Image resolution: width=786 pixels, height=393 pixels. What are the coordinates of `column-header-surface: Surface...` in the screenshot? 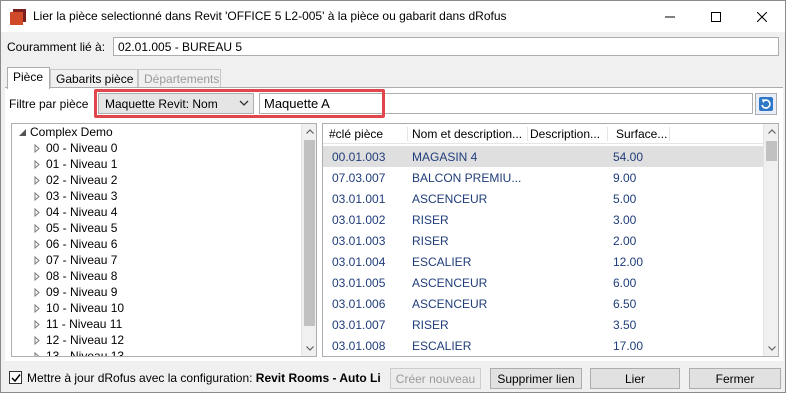 It's located at (641, 134).